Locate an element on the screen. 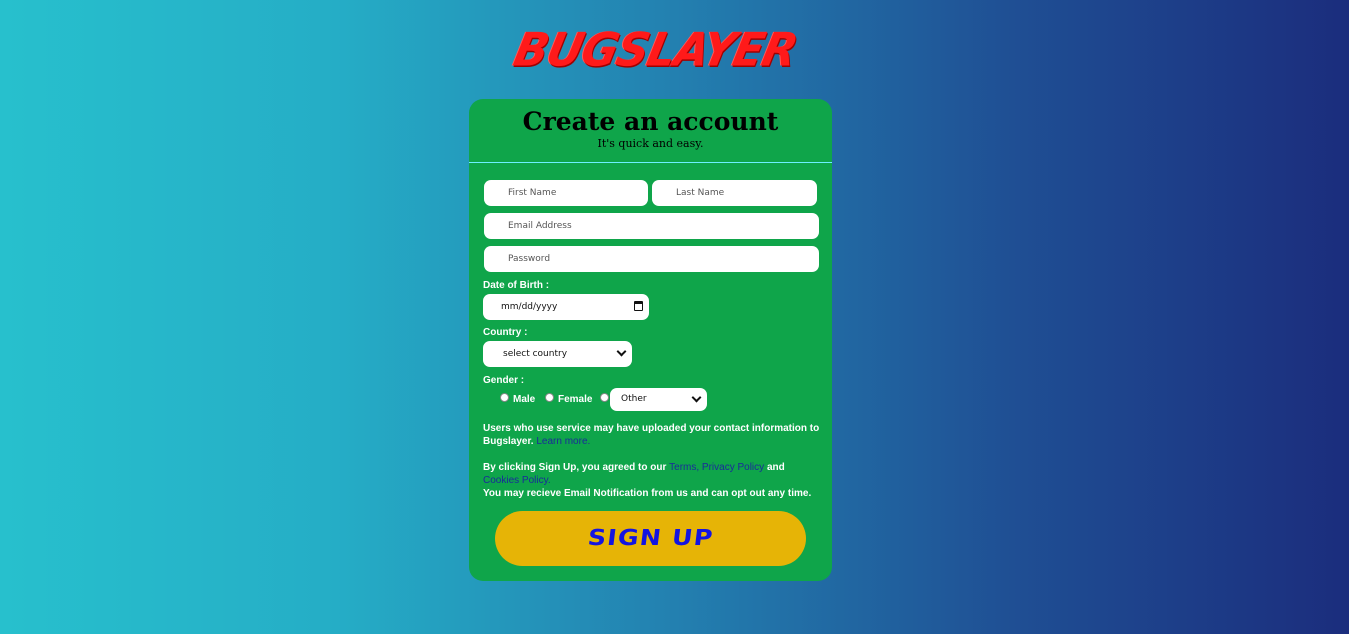 This screenshot has width=1349, height=634. gender-female-radio is located at coordinates (549, 397).